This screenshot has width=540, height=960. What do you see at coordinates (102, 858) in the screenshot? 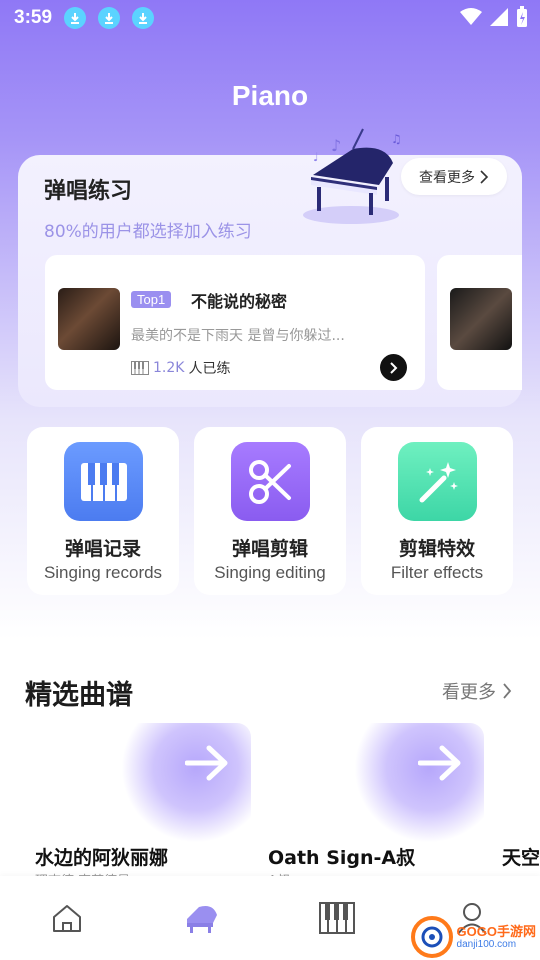
I see `score-name: 水边的阿狄丽娜` at bounding box center [102, 858].